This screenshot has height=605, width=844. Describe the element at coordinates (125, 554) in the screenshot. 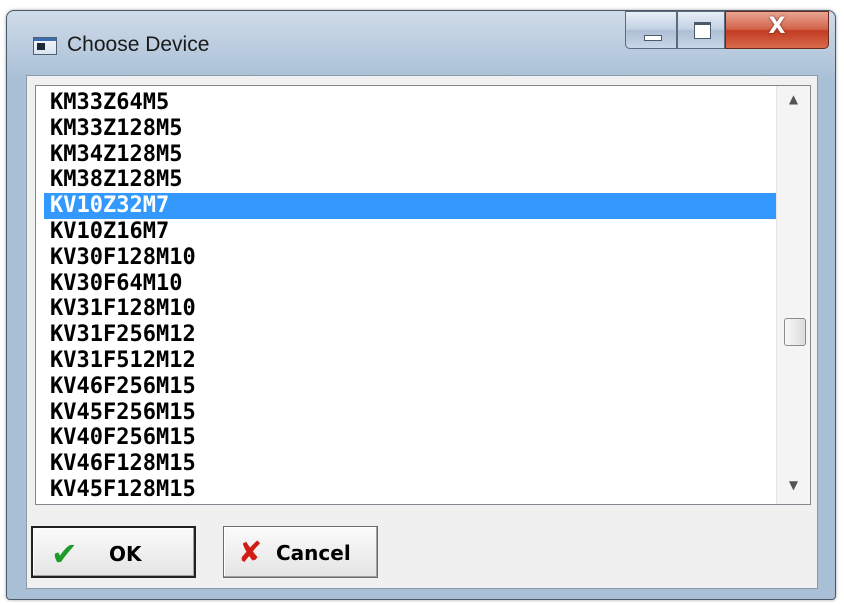

I see `ok-button-label: OK` at that location.